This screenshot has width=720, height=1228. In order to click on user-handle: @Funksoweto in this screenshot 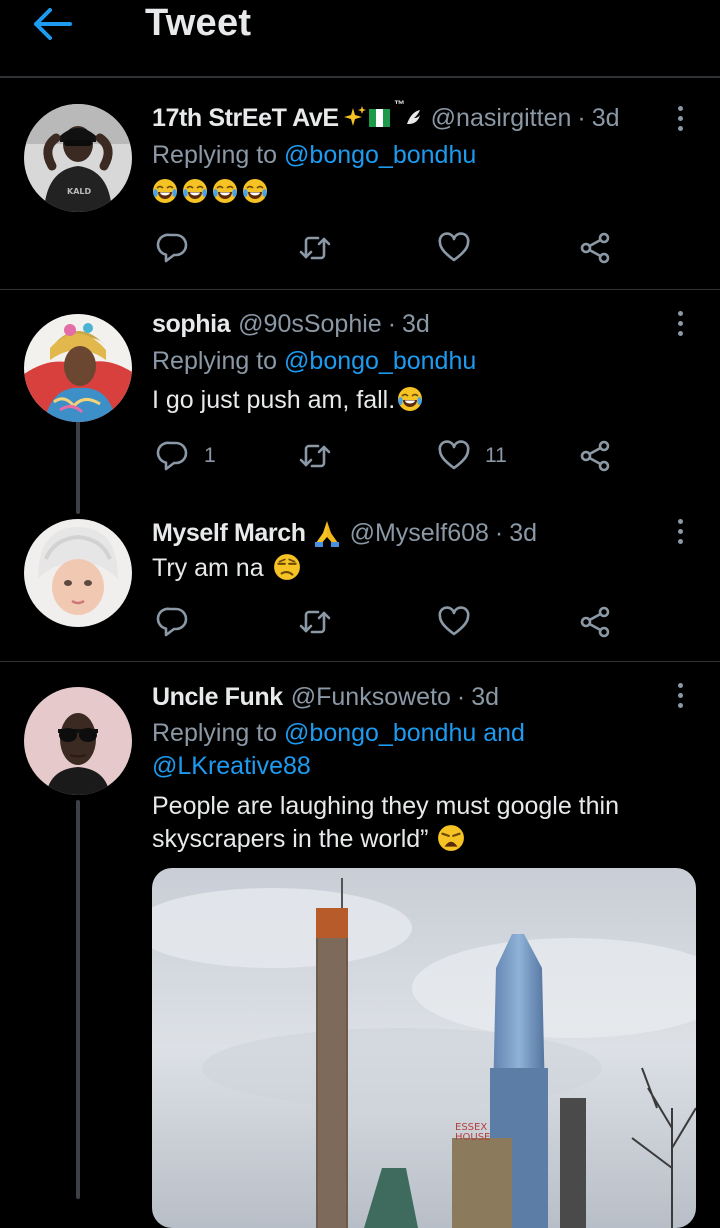, I will do `click(371, 697)`.